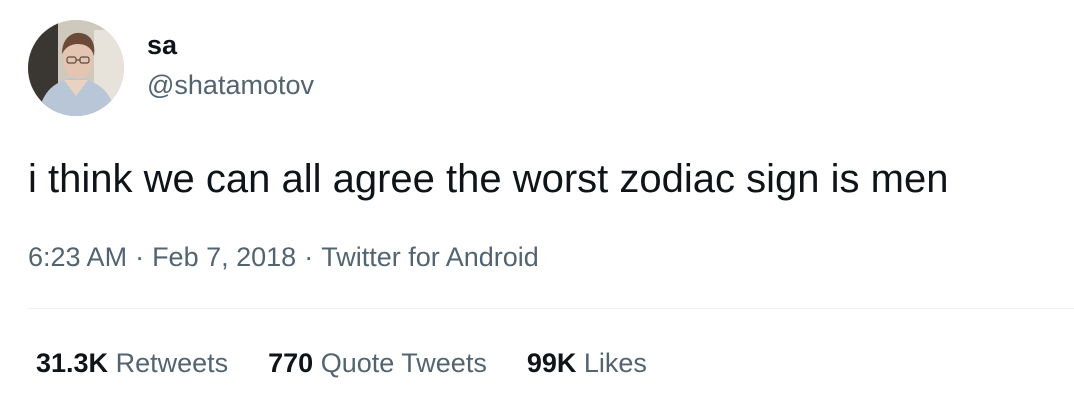 The height and width of the screenshot is (412, 1074). I want to click on retweets-stat: 31.3K Retweets, so click(132, 363).